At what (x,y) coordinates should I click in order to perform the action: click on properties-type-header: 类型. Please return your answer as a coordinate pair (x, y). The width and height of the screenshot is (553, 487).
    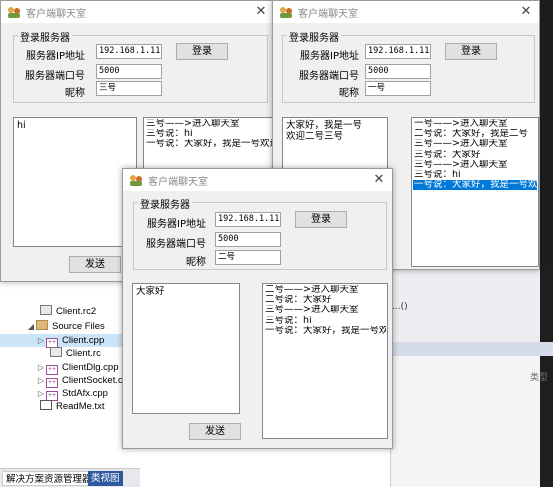
    Looking at the image, I should click on (539, 378).